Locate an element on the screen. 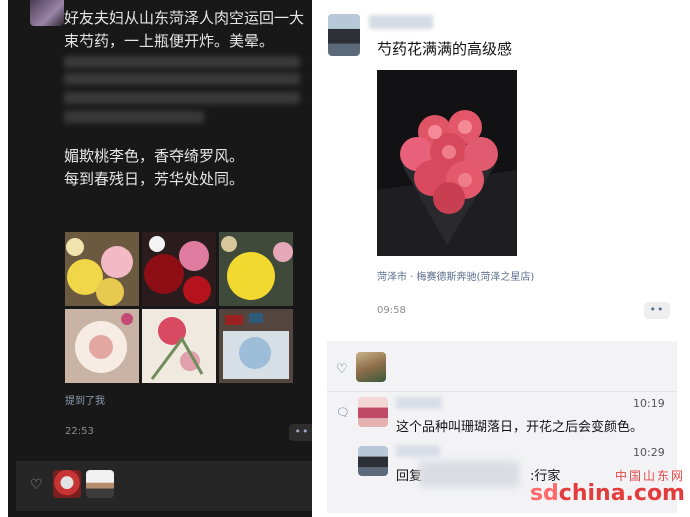 Image resolution: width=690 pixels, height=517 pixels. watermark-logo: sdchina.com is located at coordinates (607, 493).